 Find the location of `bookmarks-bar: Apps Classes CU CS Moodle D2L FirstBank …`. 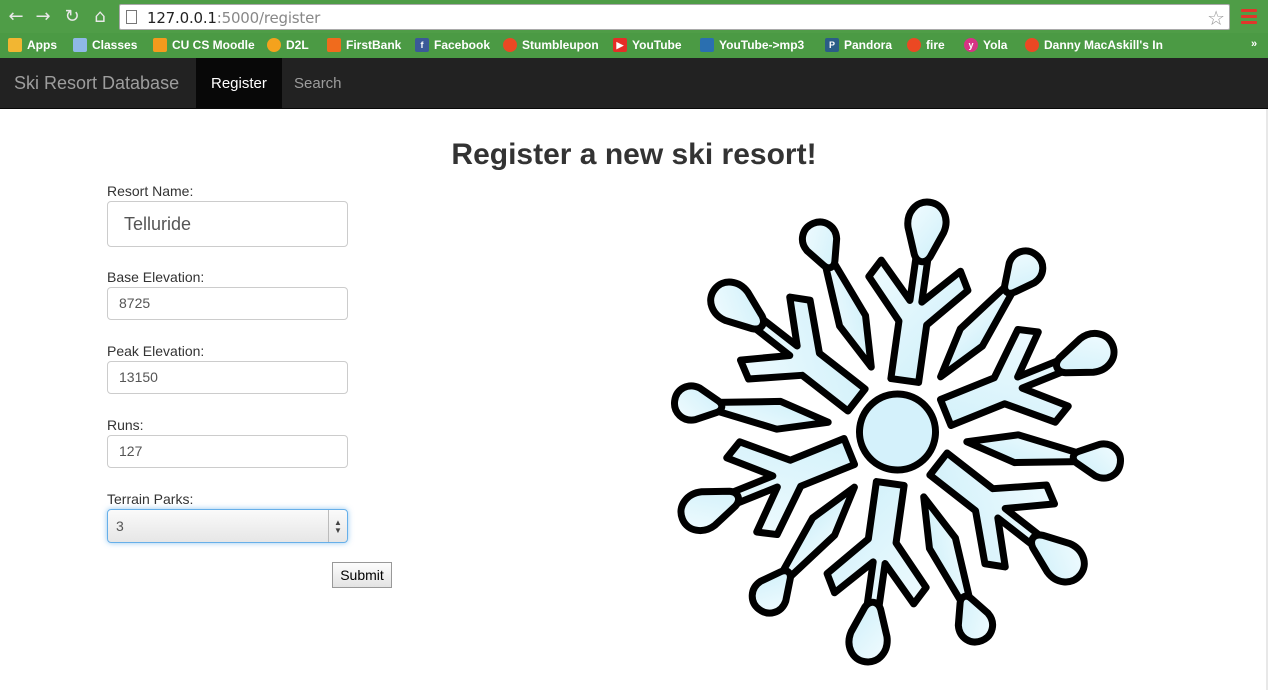

bookmarks-bar: Apps Classes CU CS Moodle D2L FirstBank … is located at coordinates (634, 45).